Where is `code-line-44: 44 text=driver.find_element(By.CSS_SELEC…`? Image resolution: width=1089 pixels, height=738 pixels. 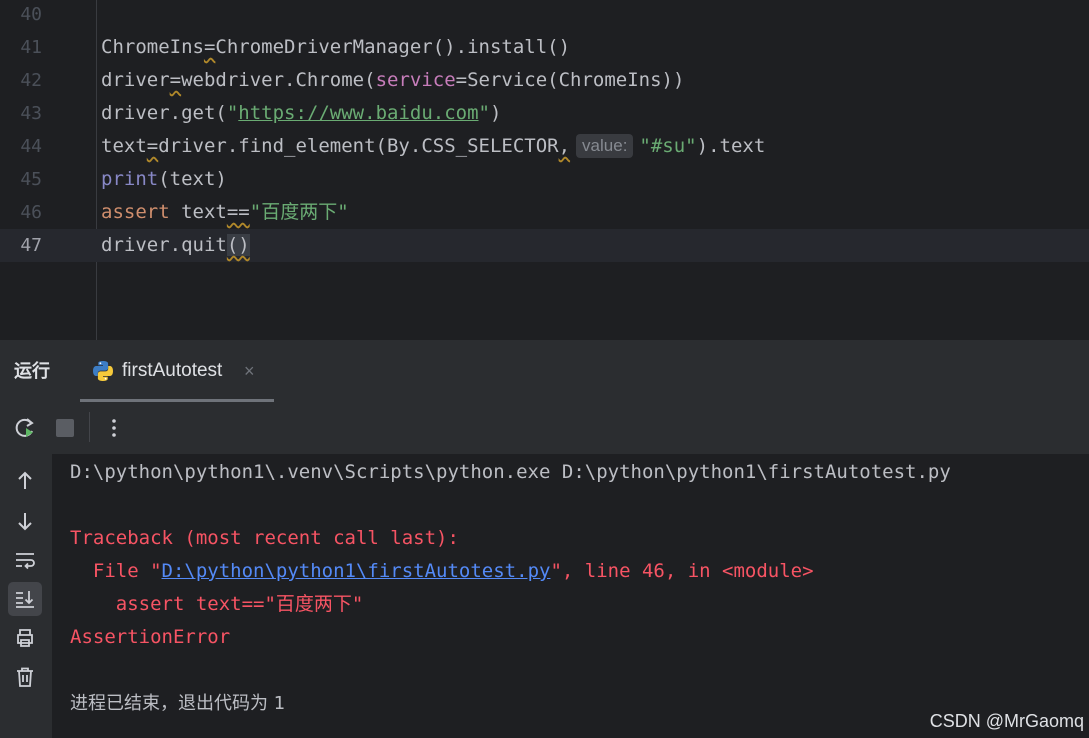 code-line-44: 44 text=driver.find_element(By.CSS_SELEC… is located at coordinates (544, 146).